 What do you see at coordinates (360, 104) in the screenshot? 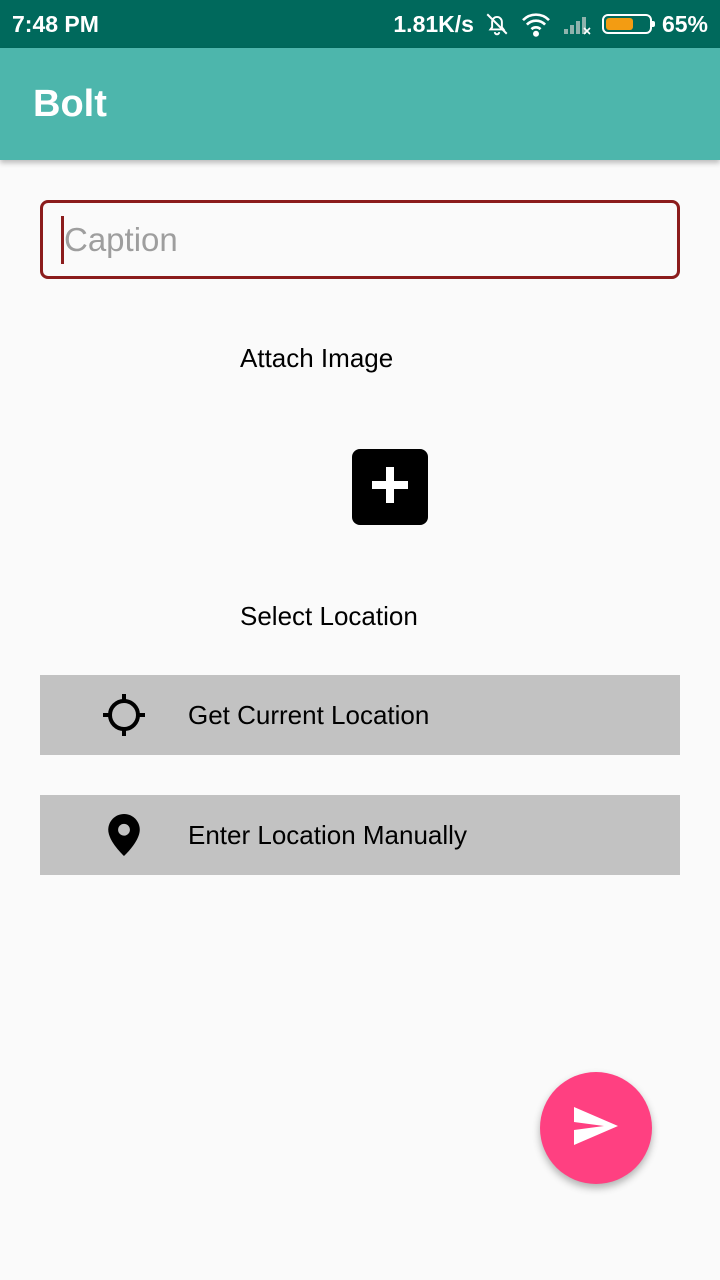
I see `app-bar: Bolt` at bounding box center [360, 104].